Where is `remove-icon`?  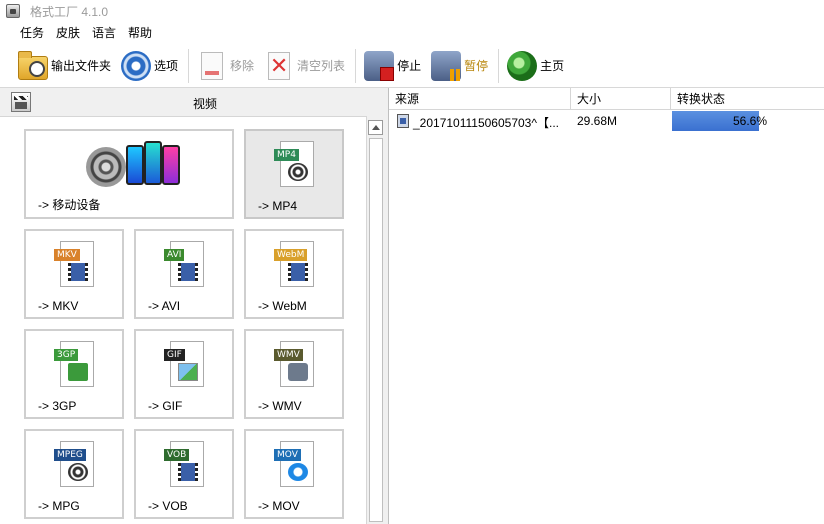 remove-icon is located at coordinates (212, 65).